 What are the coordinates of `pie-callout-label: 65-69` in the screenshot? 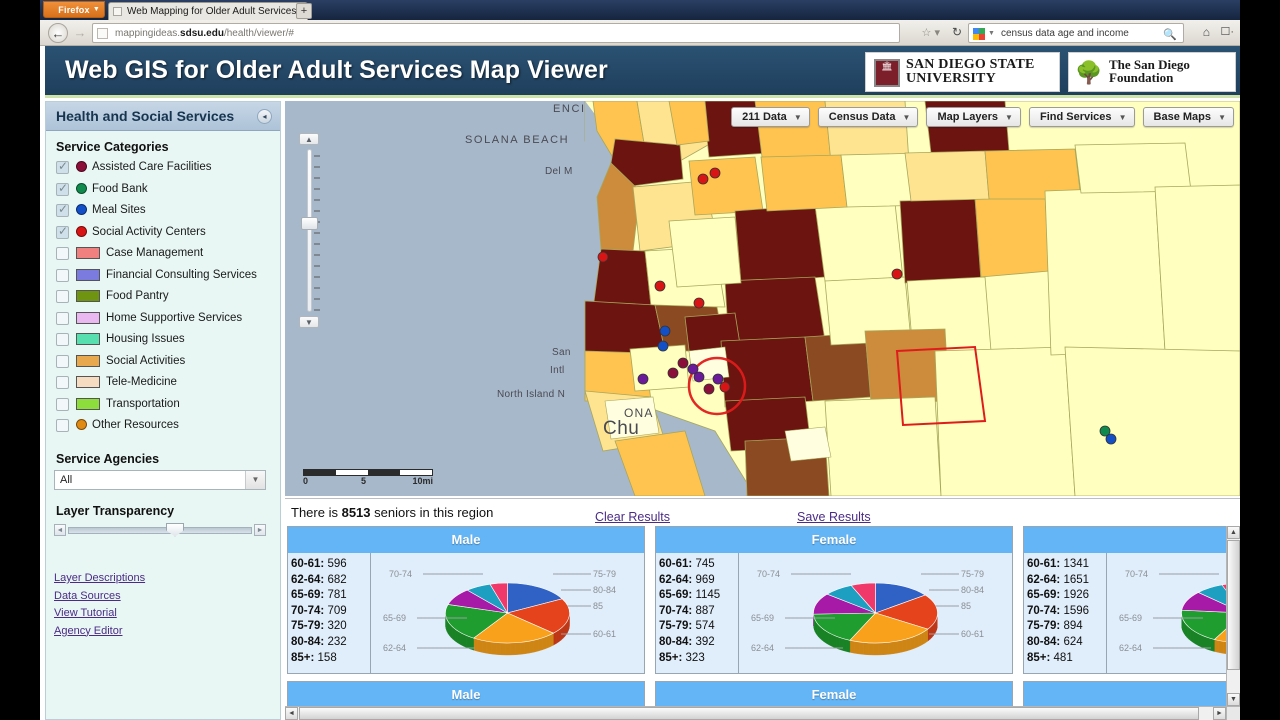 It's located at (763, 618).